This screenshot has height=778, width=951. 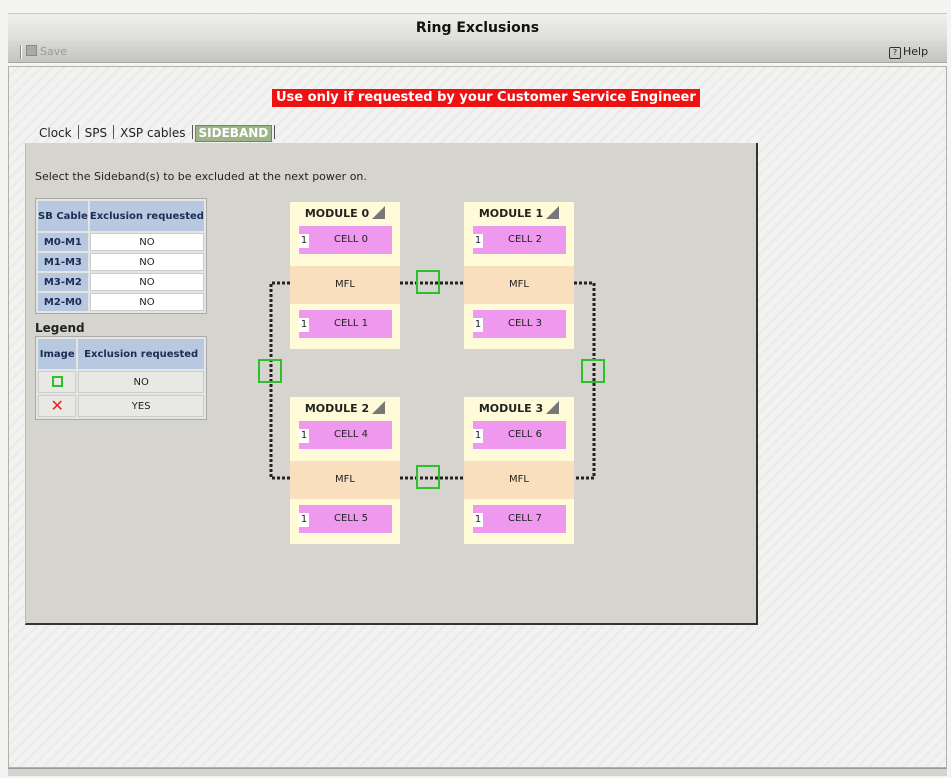 I want to click on status-bar, so click(x=477, y=772).